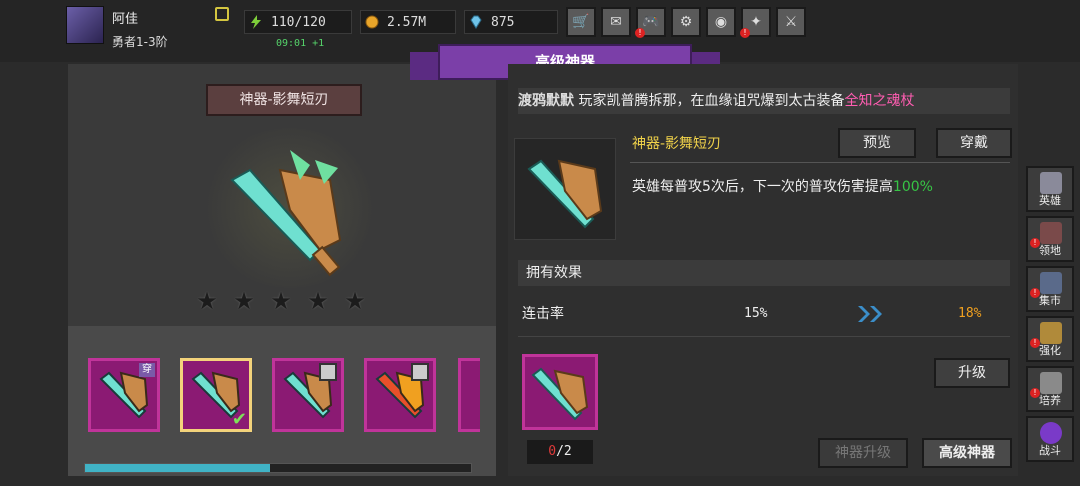 The image size is (1080, 486). I want to click on gear-icon: ⚙, so click(686, 22).